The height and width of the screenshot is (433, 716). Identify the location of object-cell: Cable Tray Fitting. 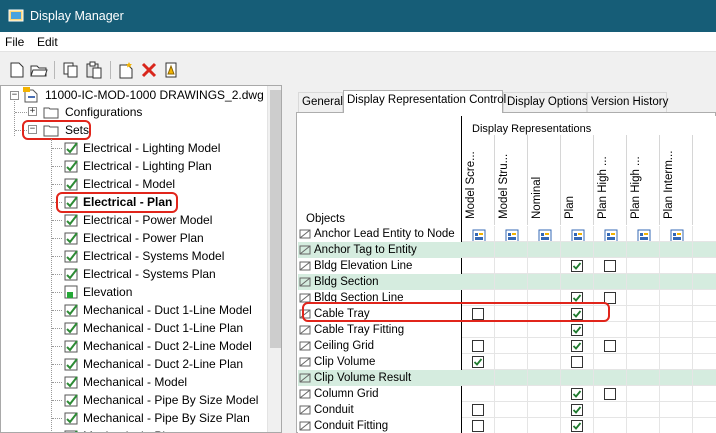
(380, 330).